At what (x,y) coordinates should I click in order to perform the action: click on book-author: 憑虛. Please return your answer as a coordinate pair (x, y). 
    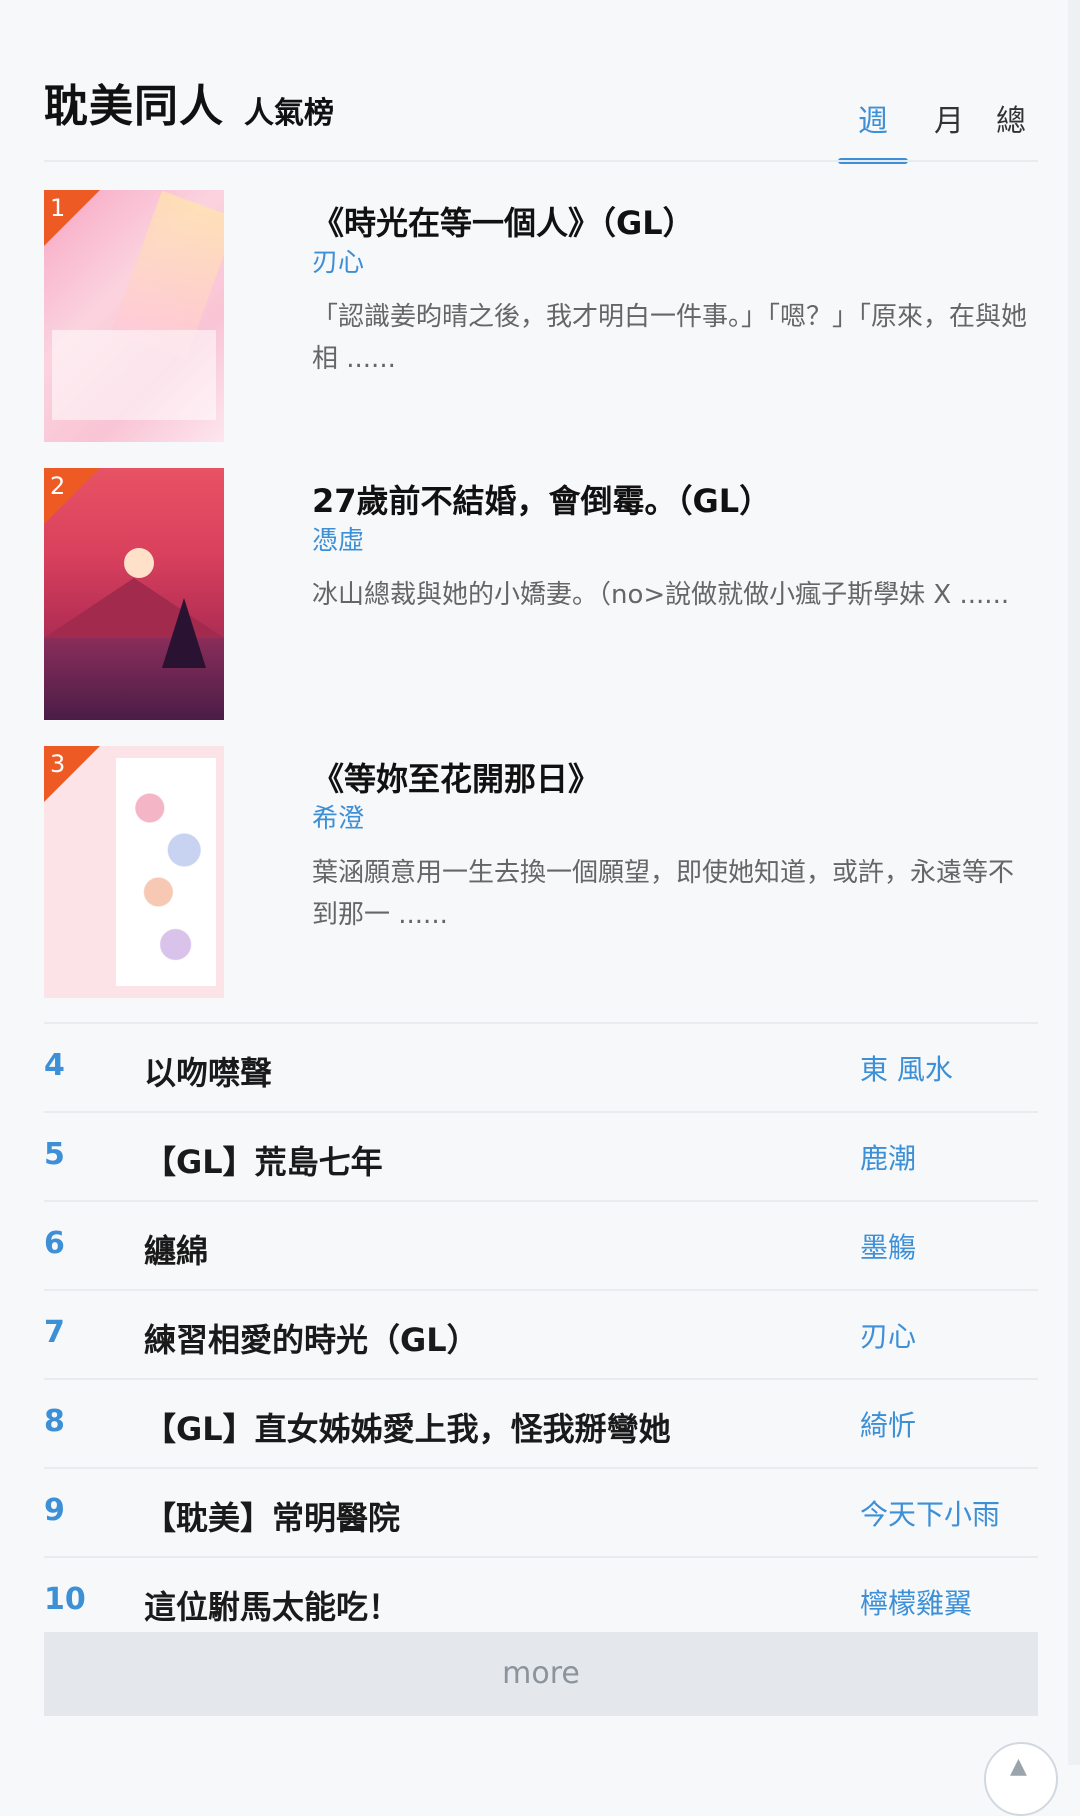
    Looking at the image, I should click on (338, 538).